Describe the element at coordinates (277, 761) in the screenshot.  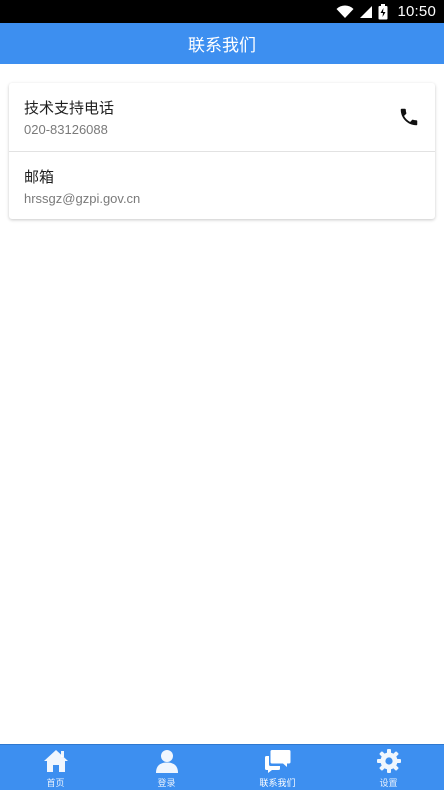
I see `chat-icon` at that location.